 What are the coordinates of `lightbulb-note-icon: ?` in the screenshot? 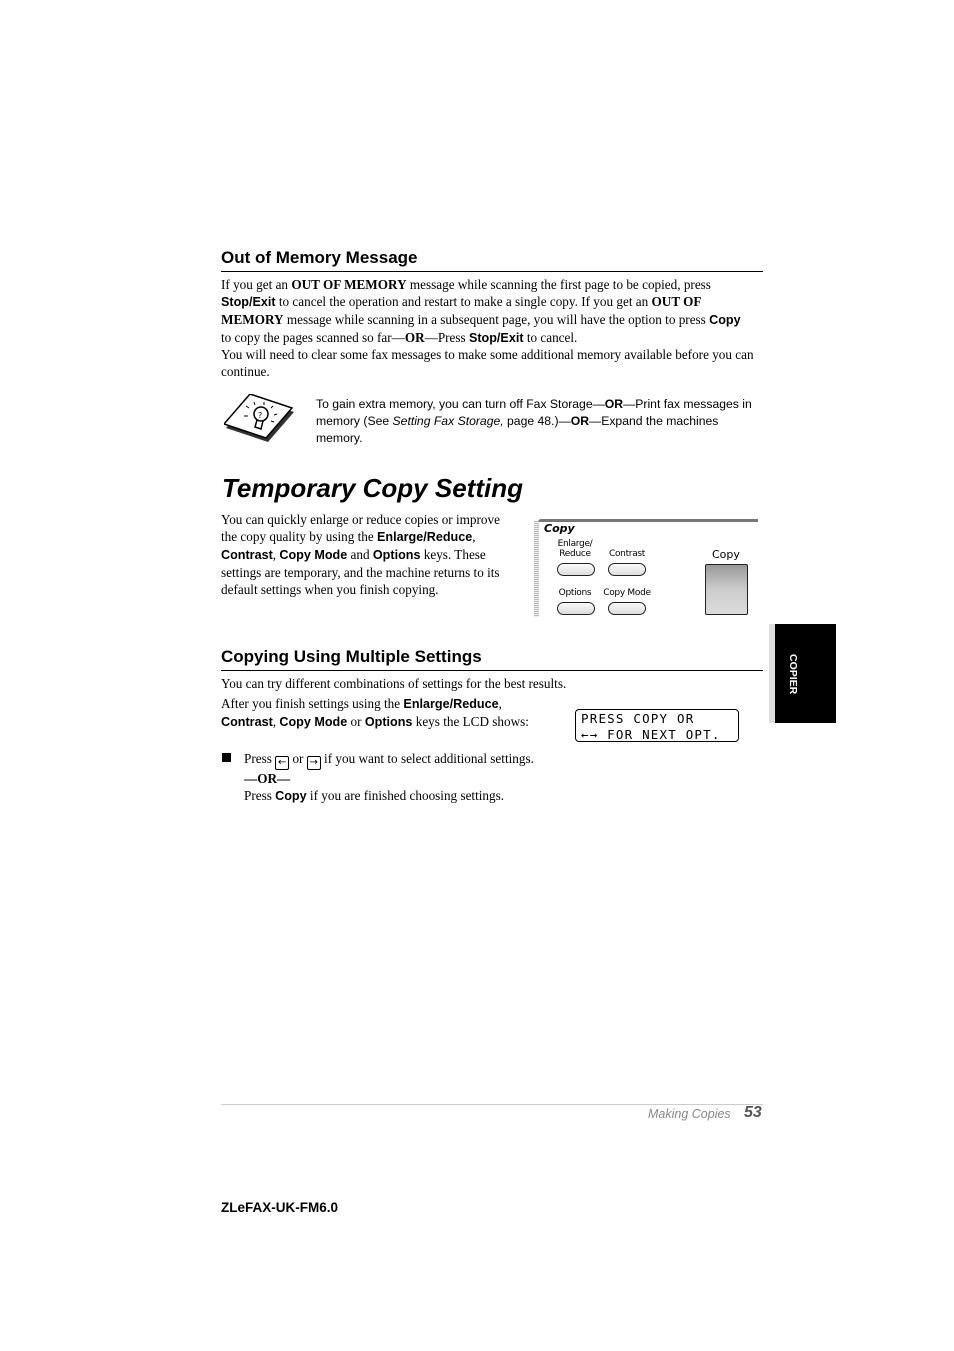 It's located at (259, 419).